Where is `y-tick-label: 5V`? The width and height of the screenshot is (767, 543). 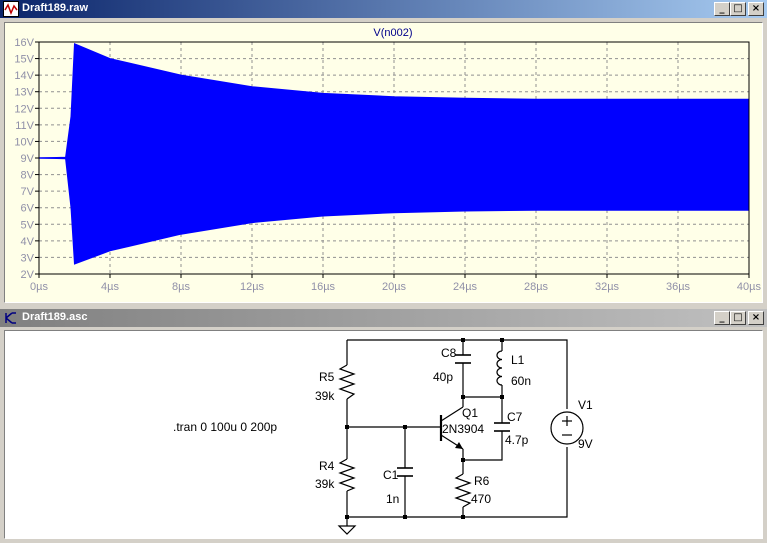
y-tick-label: 5V is located at coordinates (28, 225).